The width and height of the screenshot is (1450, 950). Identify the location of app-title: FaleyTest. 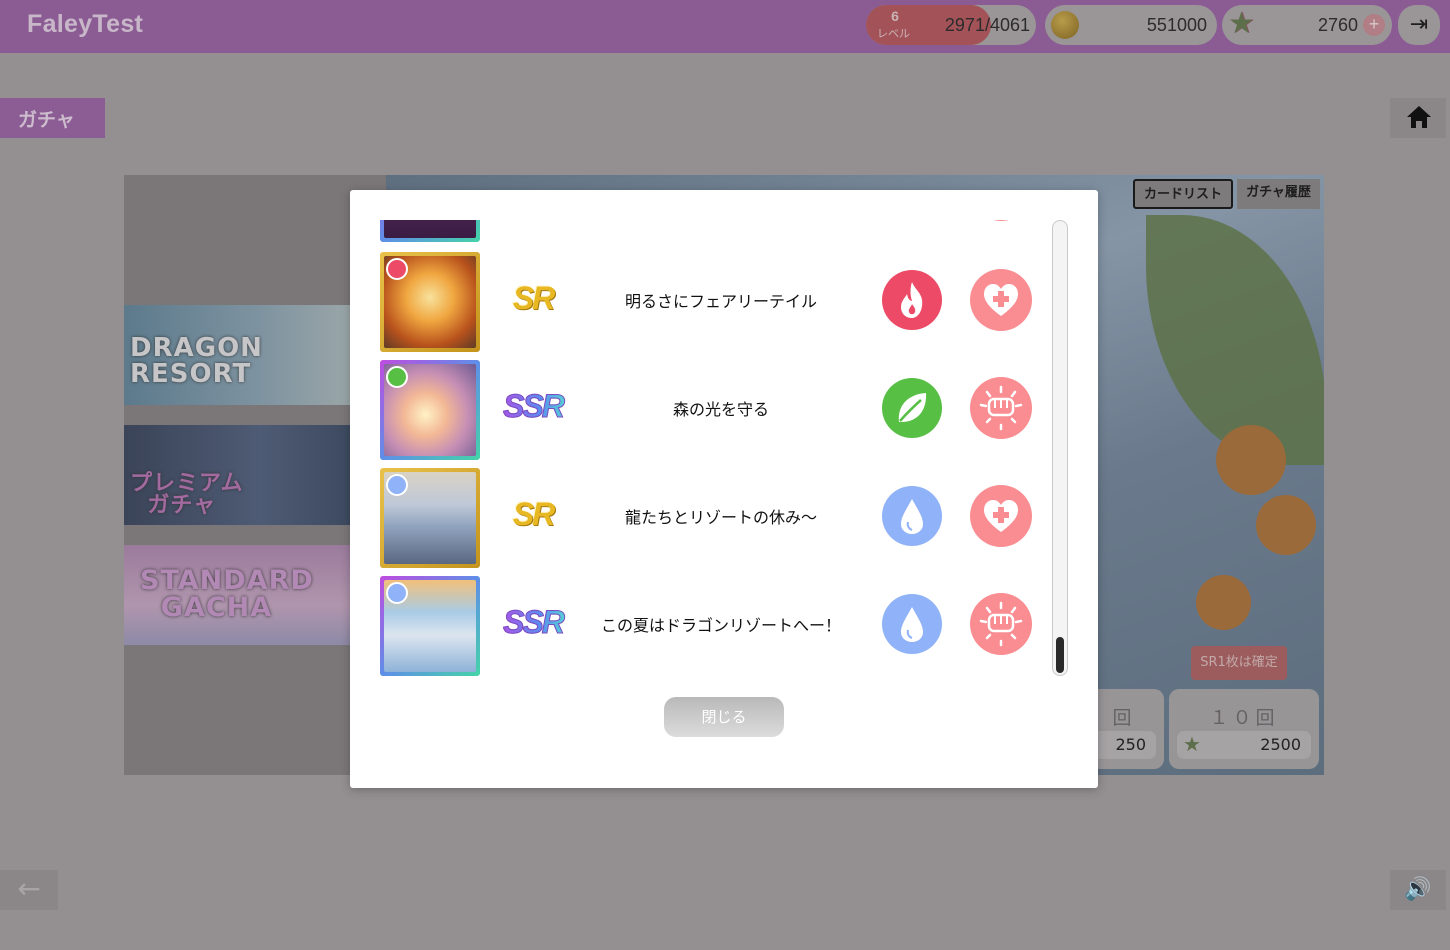
(85, 24).